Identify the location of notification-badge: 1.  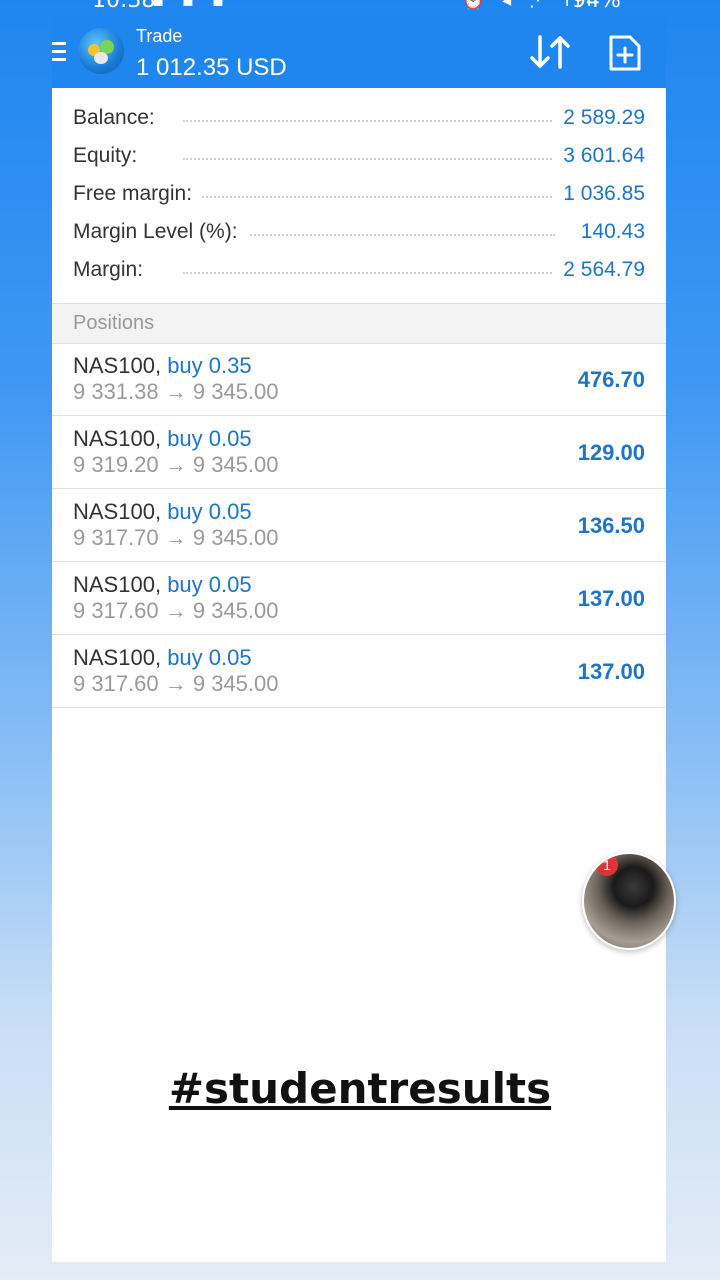
(607, 865).